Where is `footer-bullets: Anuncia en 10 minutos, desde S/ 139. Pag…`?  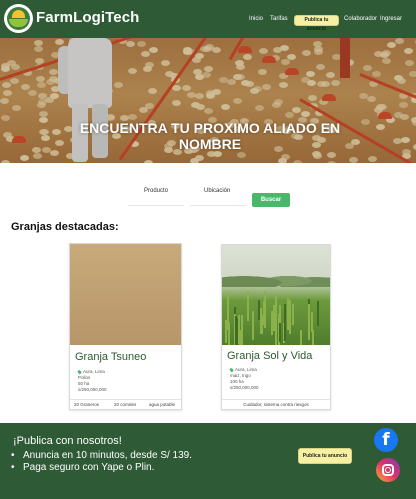
footer-bullets: Anuncia en 10 minutos, desde S/ 139. Pag… is located at coordinates (111, 462).